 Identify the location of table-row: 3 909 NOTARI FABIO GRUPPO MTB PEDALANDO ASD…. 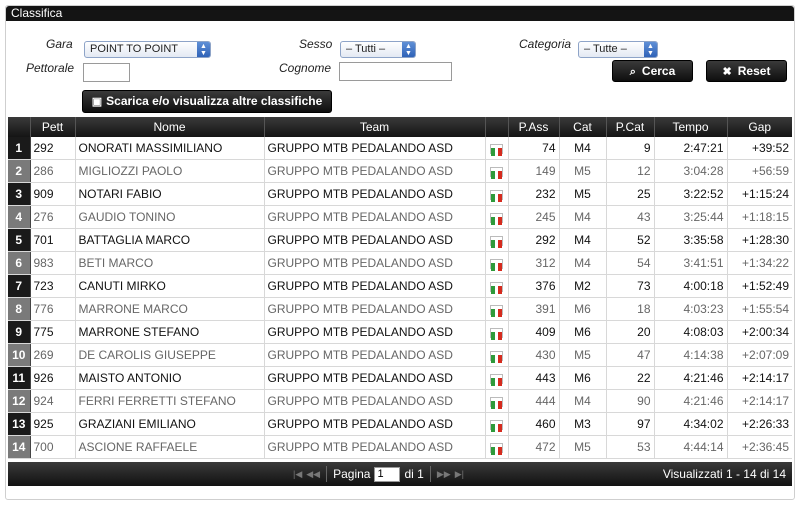
(400, 194).